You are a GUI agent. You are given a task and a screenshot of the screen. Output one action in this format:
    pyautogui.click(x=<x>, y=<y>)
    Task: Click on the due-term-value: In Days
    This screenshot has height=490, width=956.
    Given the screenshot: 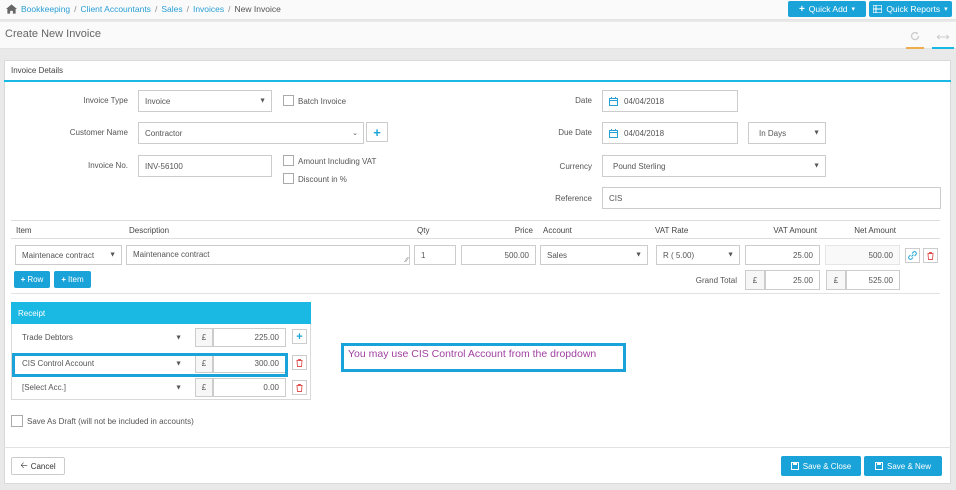 What is the action you would take?
    pyautogui.click(x=773, y=133)
    